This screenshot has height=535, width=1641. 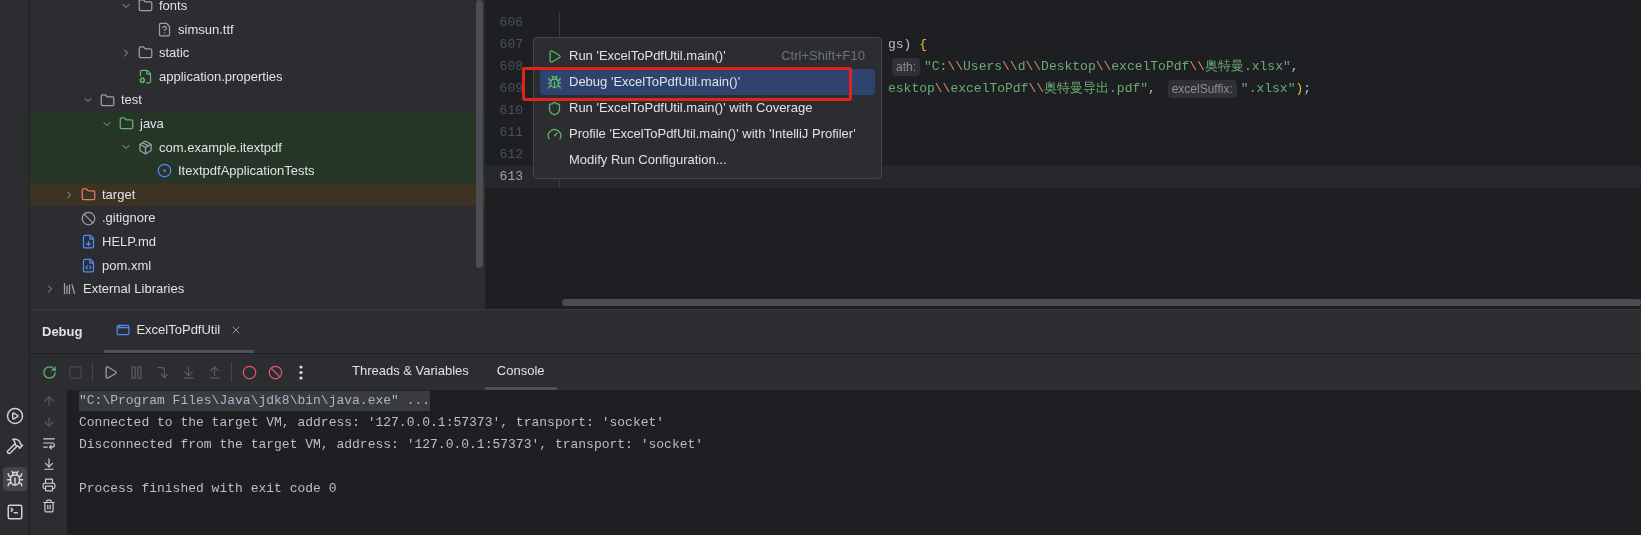 I want to click on console-line: Disconnected from the target VM, address: '127.0.0.1:57373', transport: 'socket', so click(x=391, y=445).